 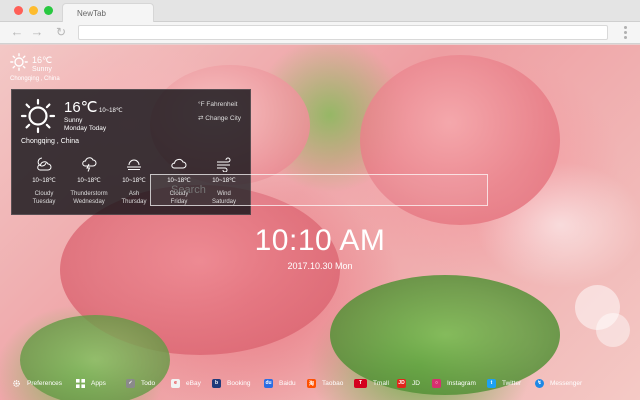 What do you see at coordinates (311, 383) in the screenshot?
I see `taobao-icon: 淘` at bounding box center [311, 383].